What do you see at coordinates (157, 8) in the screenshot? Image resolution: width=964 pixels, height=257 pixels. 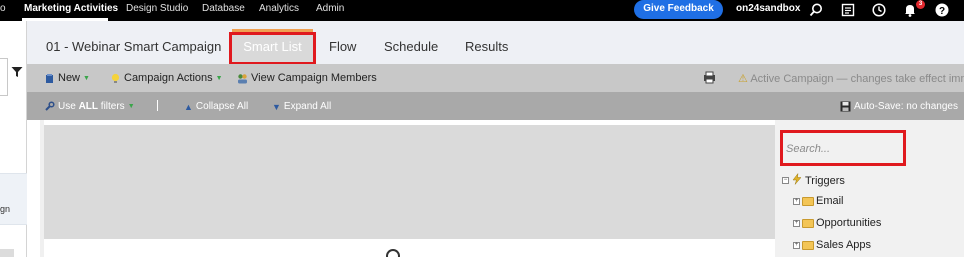 I see `nav-item-design-studio: Design Studio` at bounding box center [157, 8].